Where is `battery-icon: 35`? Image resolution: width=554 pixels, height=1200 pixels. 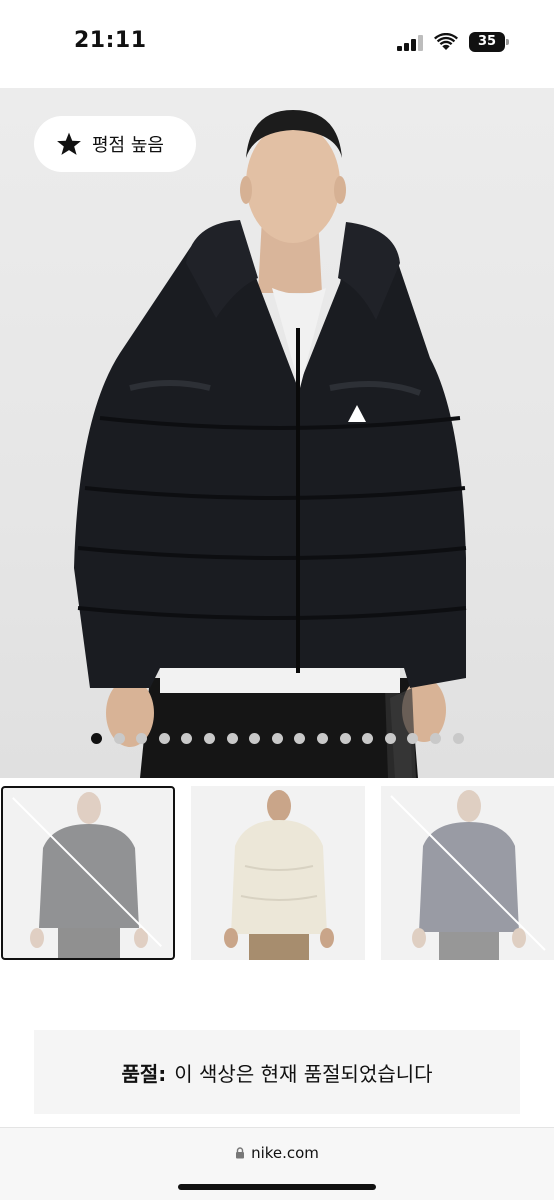 battery-icon: 35 is located at coordinates (489, 42).